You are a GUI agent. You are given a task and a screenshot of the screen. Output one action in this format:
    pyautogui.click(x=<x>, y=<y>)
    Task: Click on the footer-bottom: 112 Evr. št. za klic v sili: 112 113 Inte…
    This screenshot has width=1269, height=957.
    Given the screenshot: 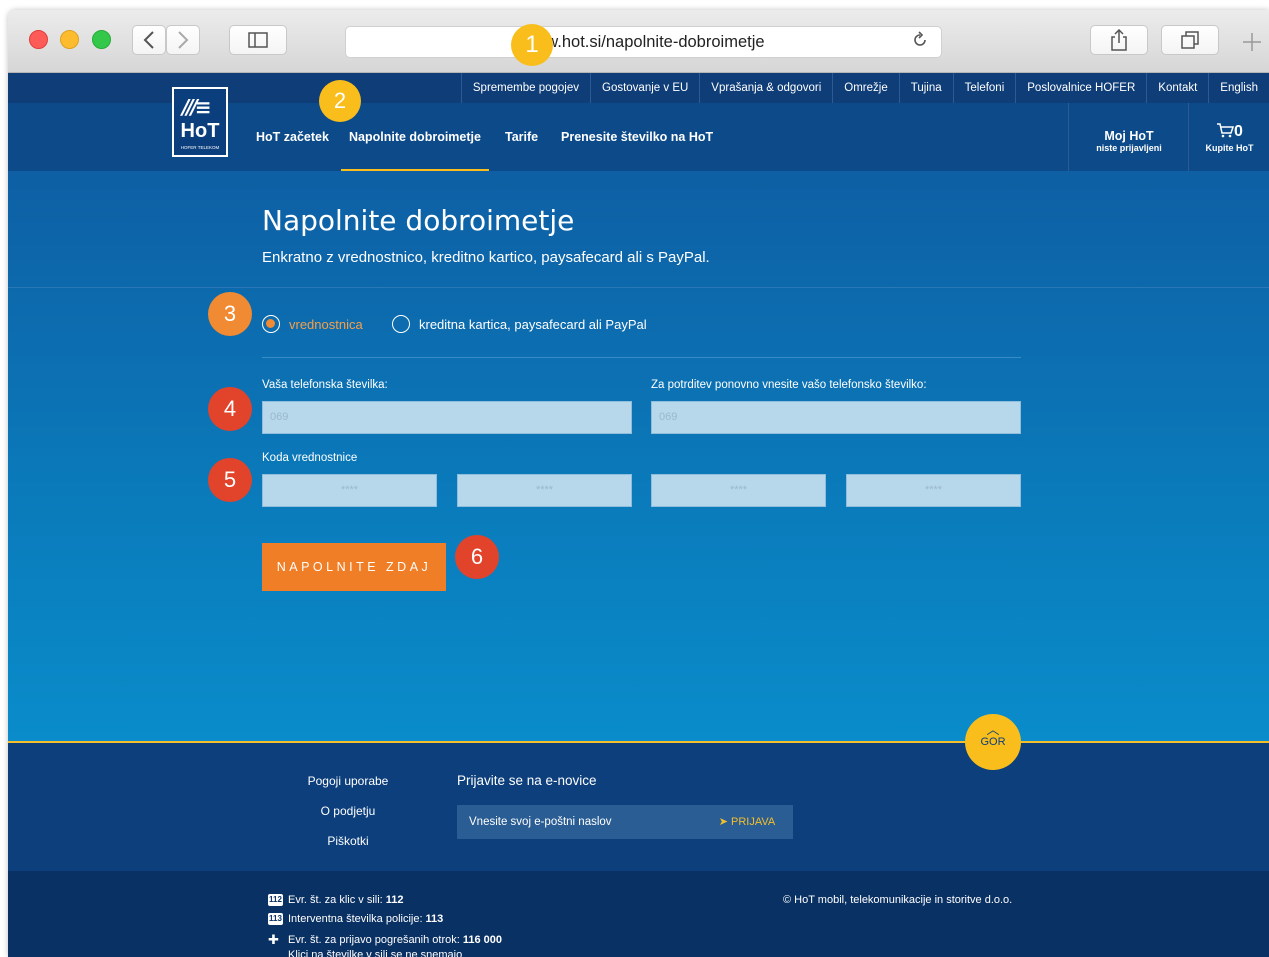 What is the action you would take?
    pyautogui.click(x=638, y=914)
    